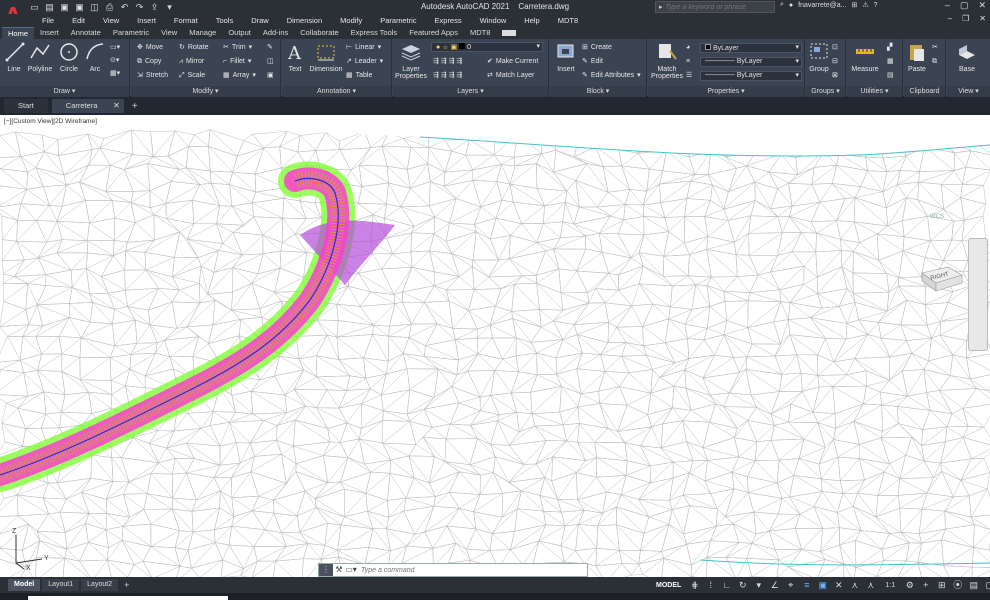 This screenshot has height=600, width=990. What do you see at coordinates (260, 20) in the screenshot?
I see `menu-draw: Draw` at bounding box center [260, 20].